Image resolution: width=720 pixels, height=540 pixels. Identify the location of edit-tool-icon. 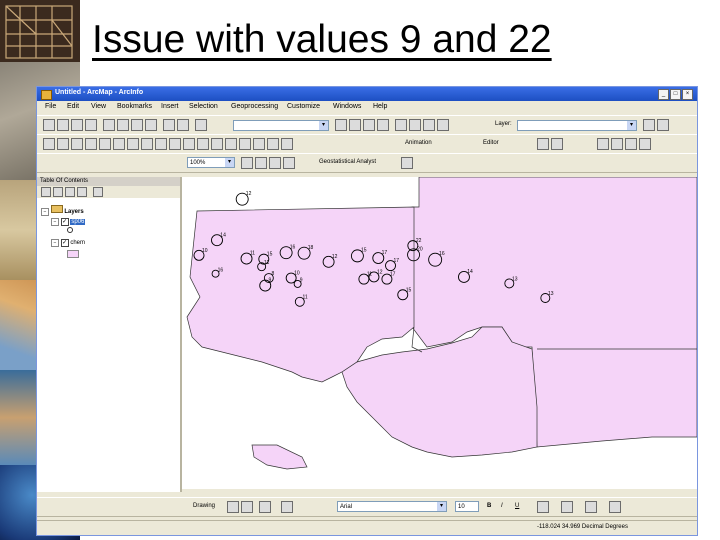
(543, 144).